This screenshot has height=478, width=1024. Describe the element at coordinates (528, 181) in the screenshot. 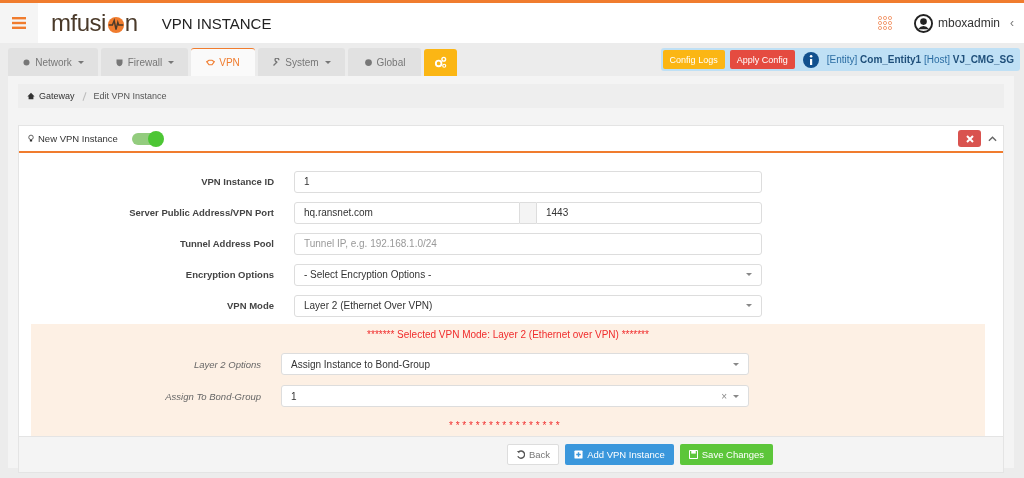

I see `input-field: 1` at that location.